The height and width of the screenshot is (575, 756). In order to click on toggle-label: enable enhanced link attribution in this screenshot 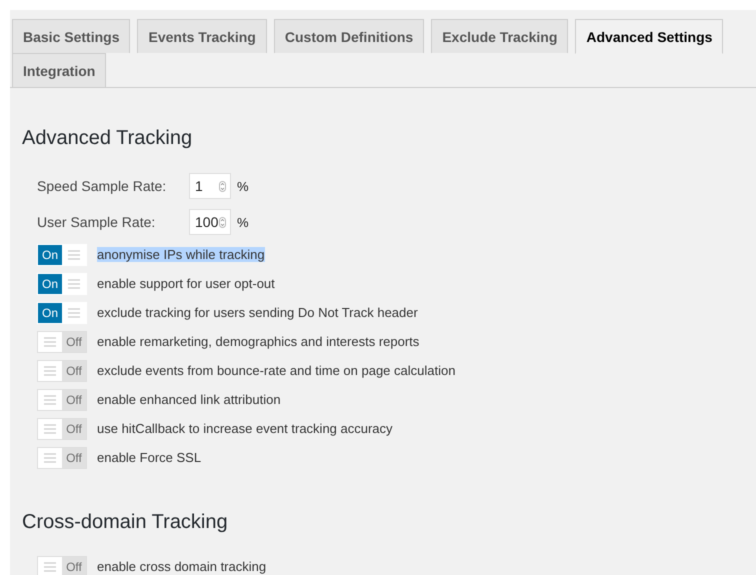, I will do `click(189, 399)`.